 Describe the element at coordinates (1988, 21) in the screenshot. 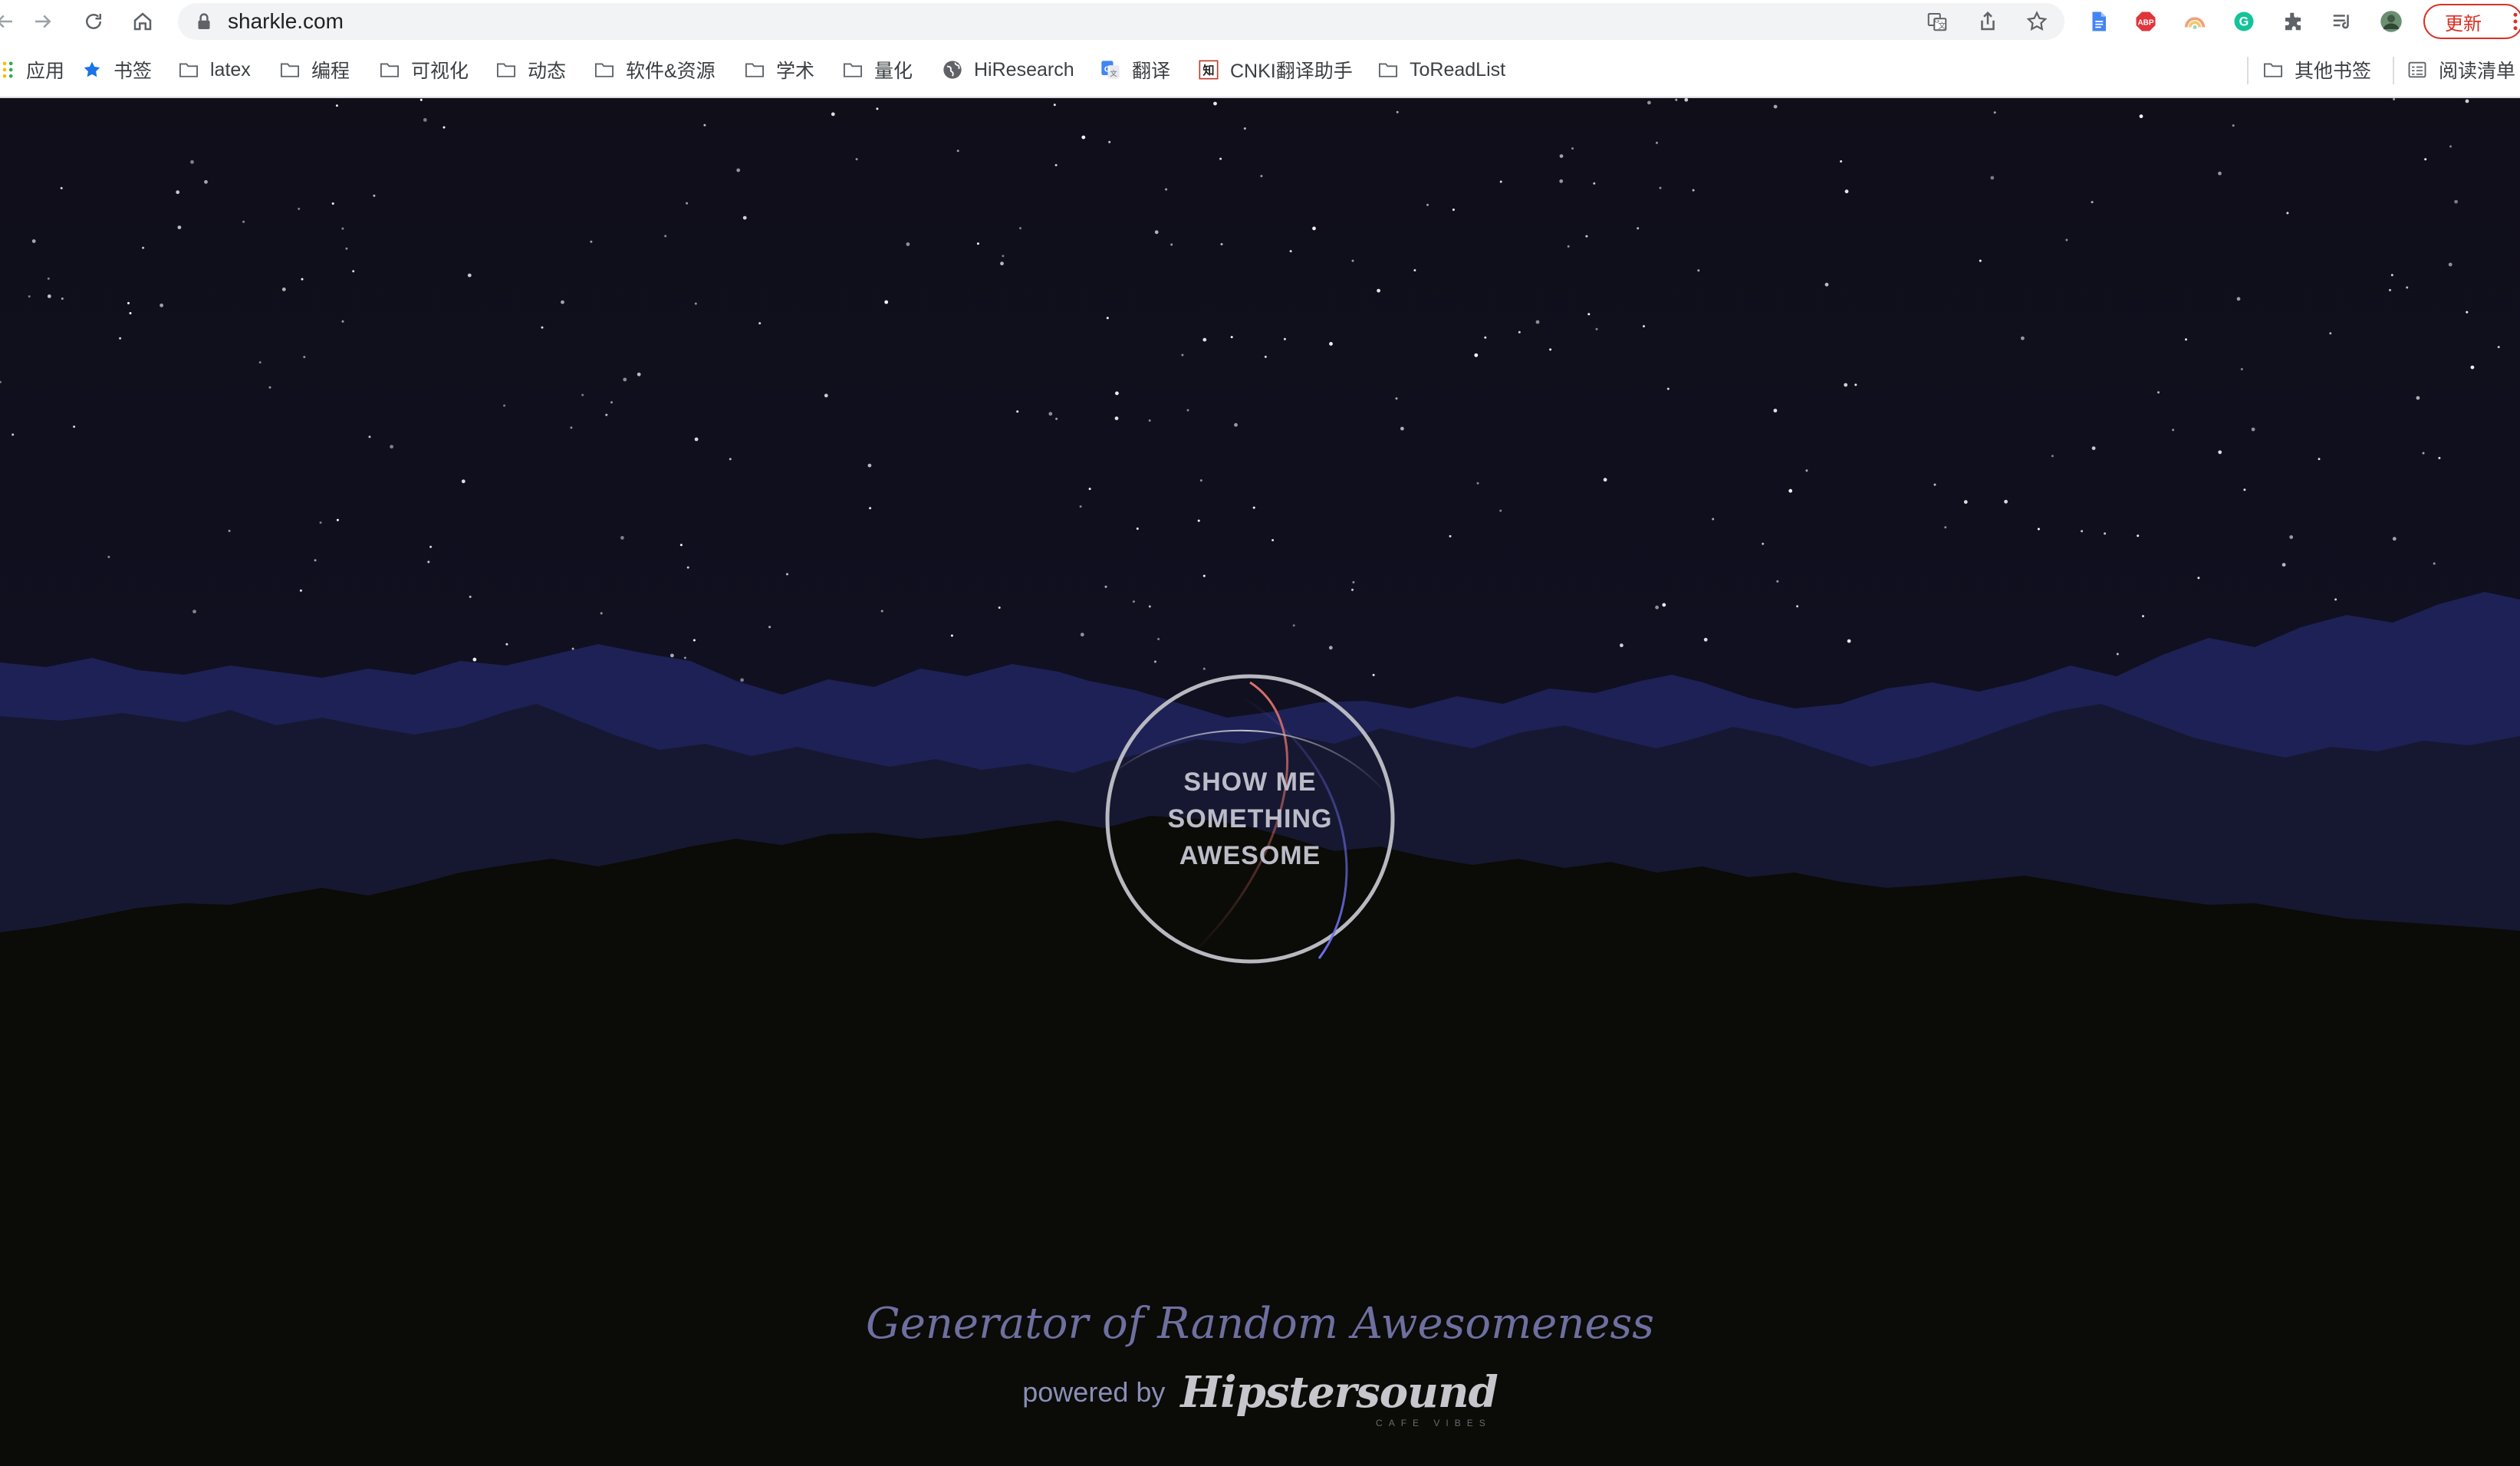

I see `share-icon` at that location.